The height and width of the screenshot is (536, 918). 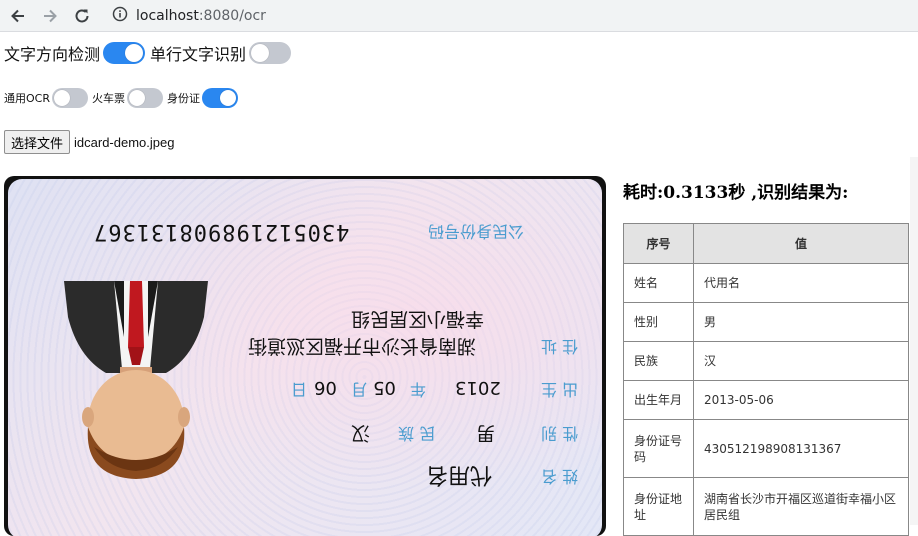 What do you see at coordinates (108, 98) in the screenshot?
I see `toggle-label-train: 火车票` at bounding box center [108, 98].